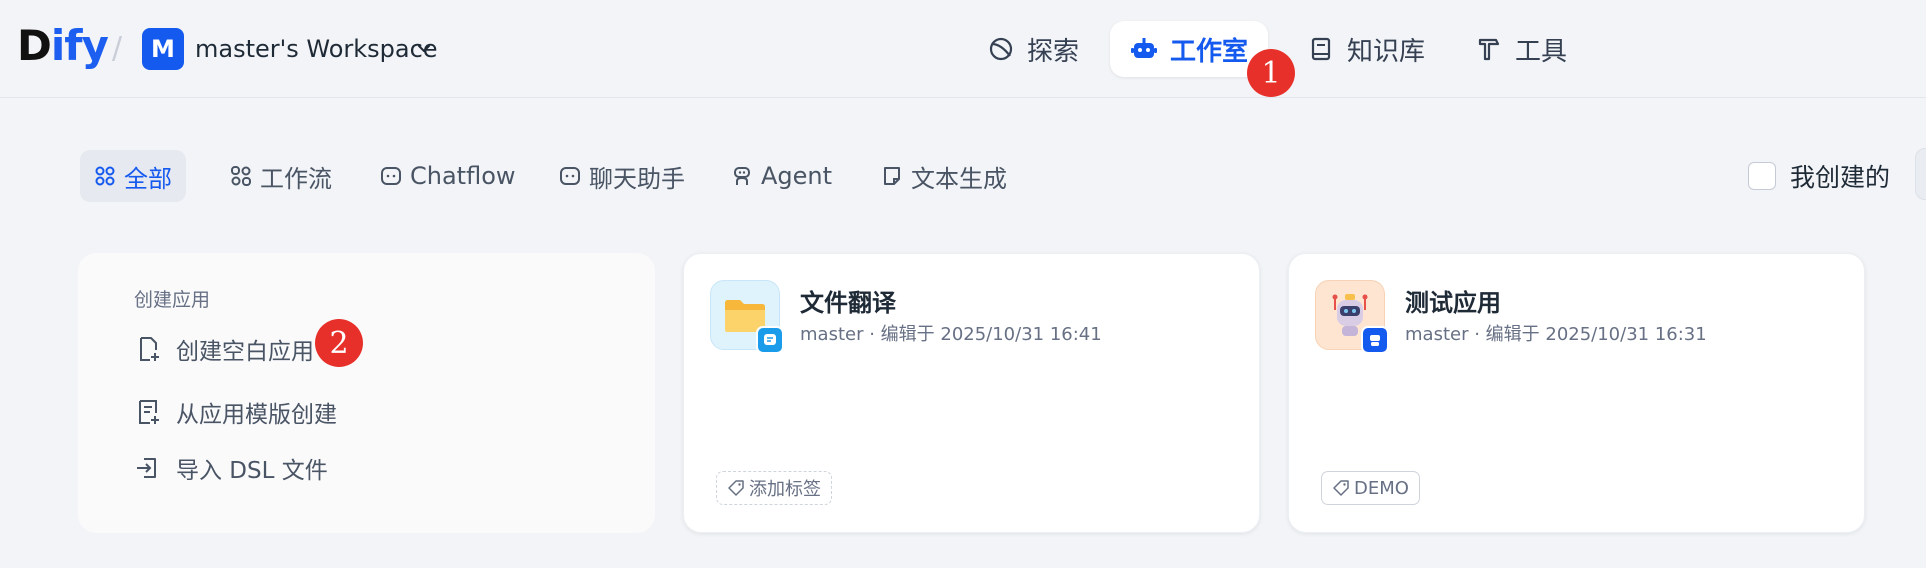 This screenshot has height=568, width=1926. I want to click on tag-label: DEMO, so click(1381, 488).